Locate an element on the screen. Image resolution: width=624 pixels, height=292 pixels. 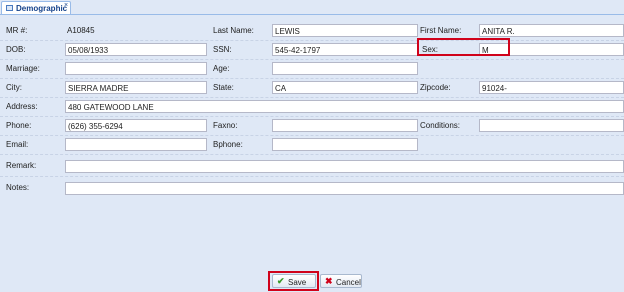
ssn-label: SSN: is located at coordinates (222, 49).